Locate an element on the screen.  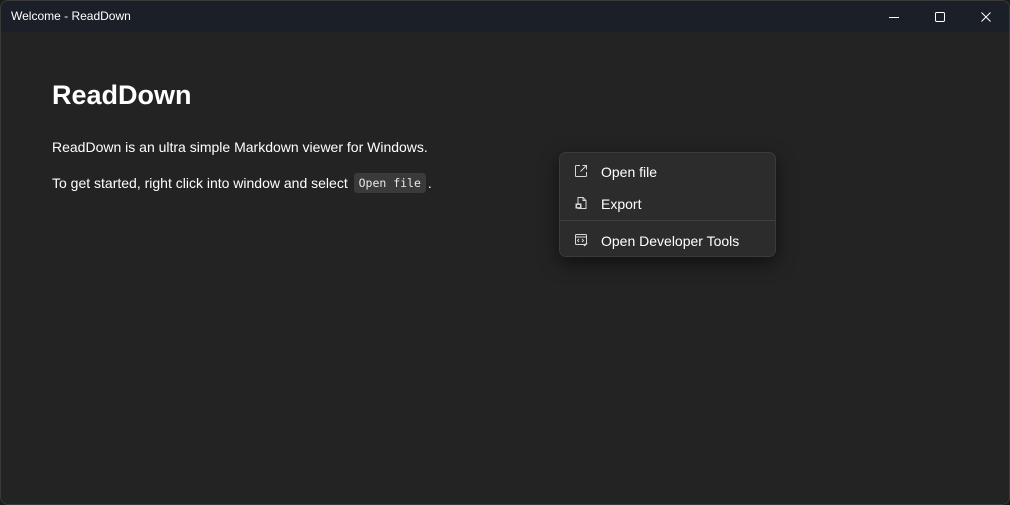
close-button is located at coordinates (986, 16).